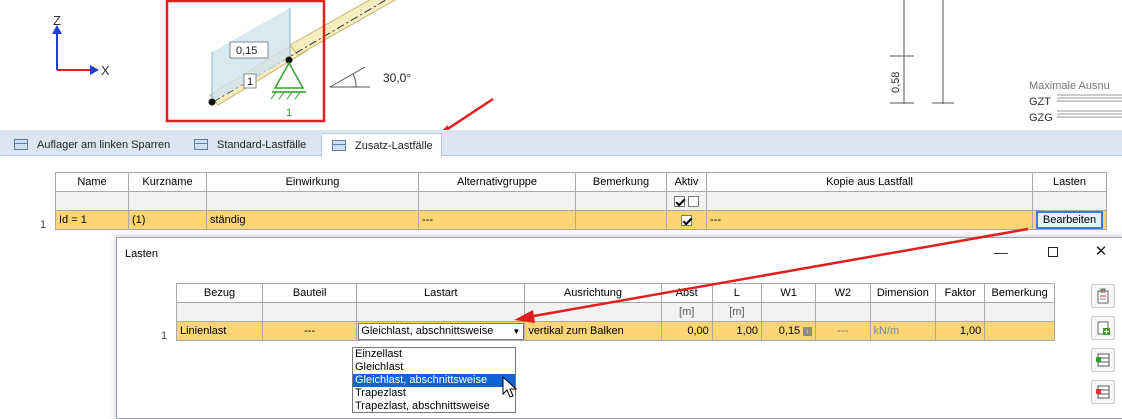 The image size is (1122, 419). Describe the element at coordinates (310, 331) in the screenshot. I see `cell-bauteil: ---` at that location.